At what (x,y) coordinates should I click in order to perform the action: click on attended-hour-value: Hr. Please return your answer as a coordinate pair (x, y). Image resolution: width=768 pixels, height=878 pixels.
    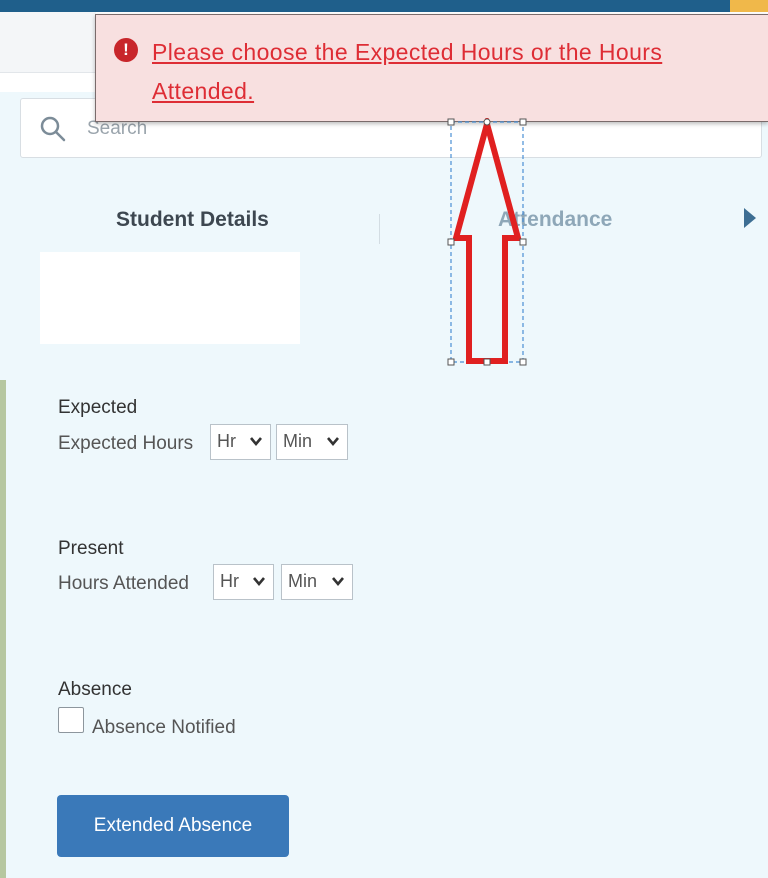
    Looking at the image, I should click on (229, 581).